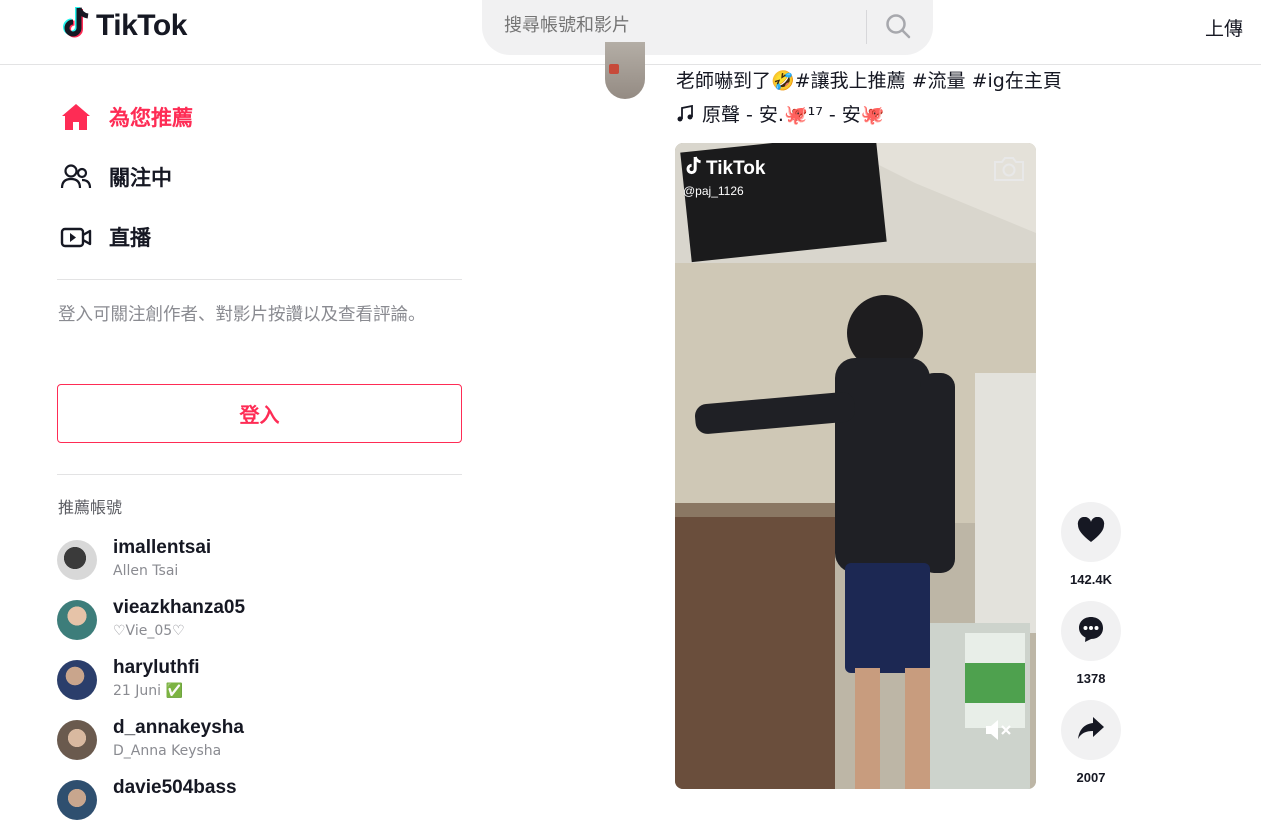 This screenshot has height=820, width=1261. I want to click on post-caption: 老師嚇到了🤣#讓我上推薦 #流量 #ig在主頁, so click(869, 81).